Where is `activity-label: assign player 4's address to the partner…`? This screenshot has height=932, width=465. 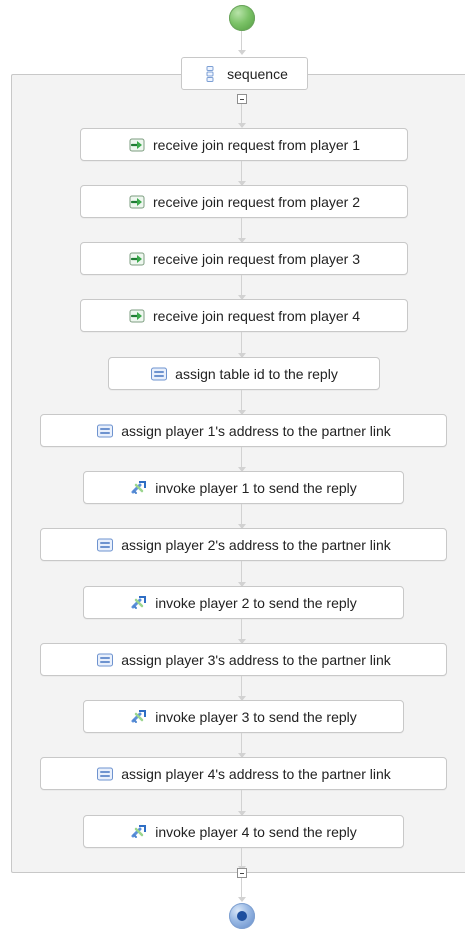
activity-label: assign player 4's address to the partner… is located at coordinates (256, 773).